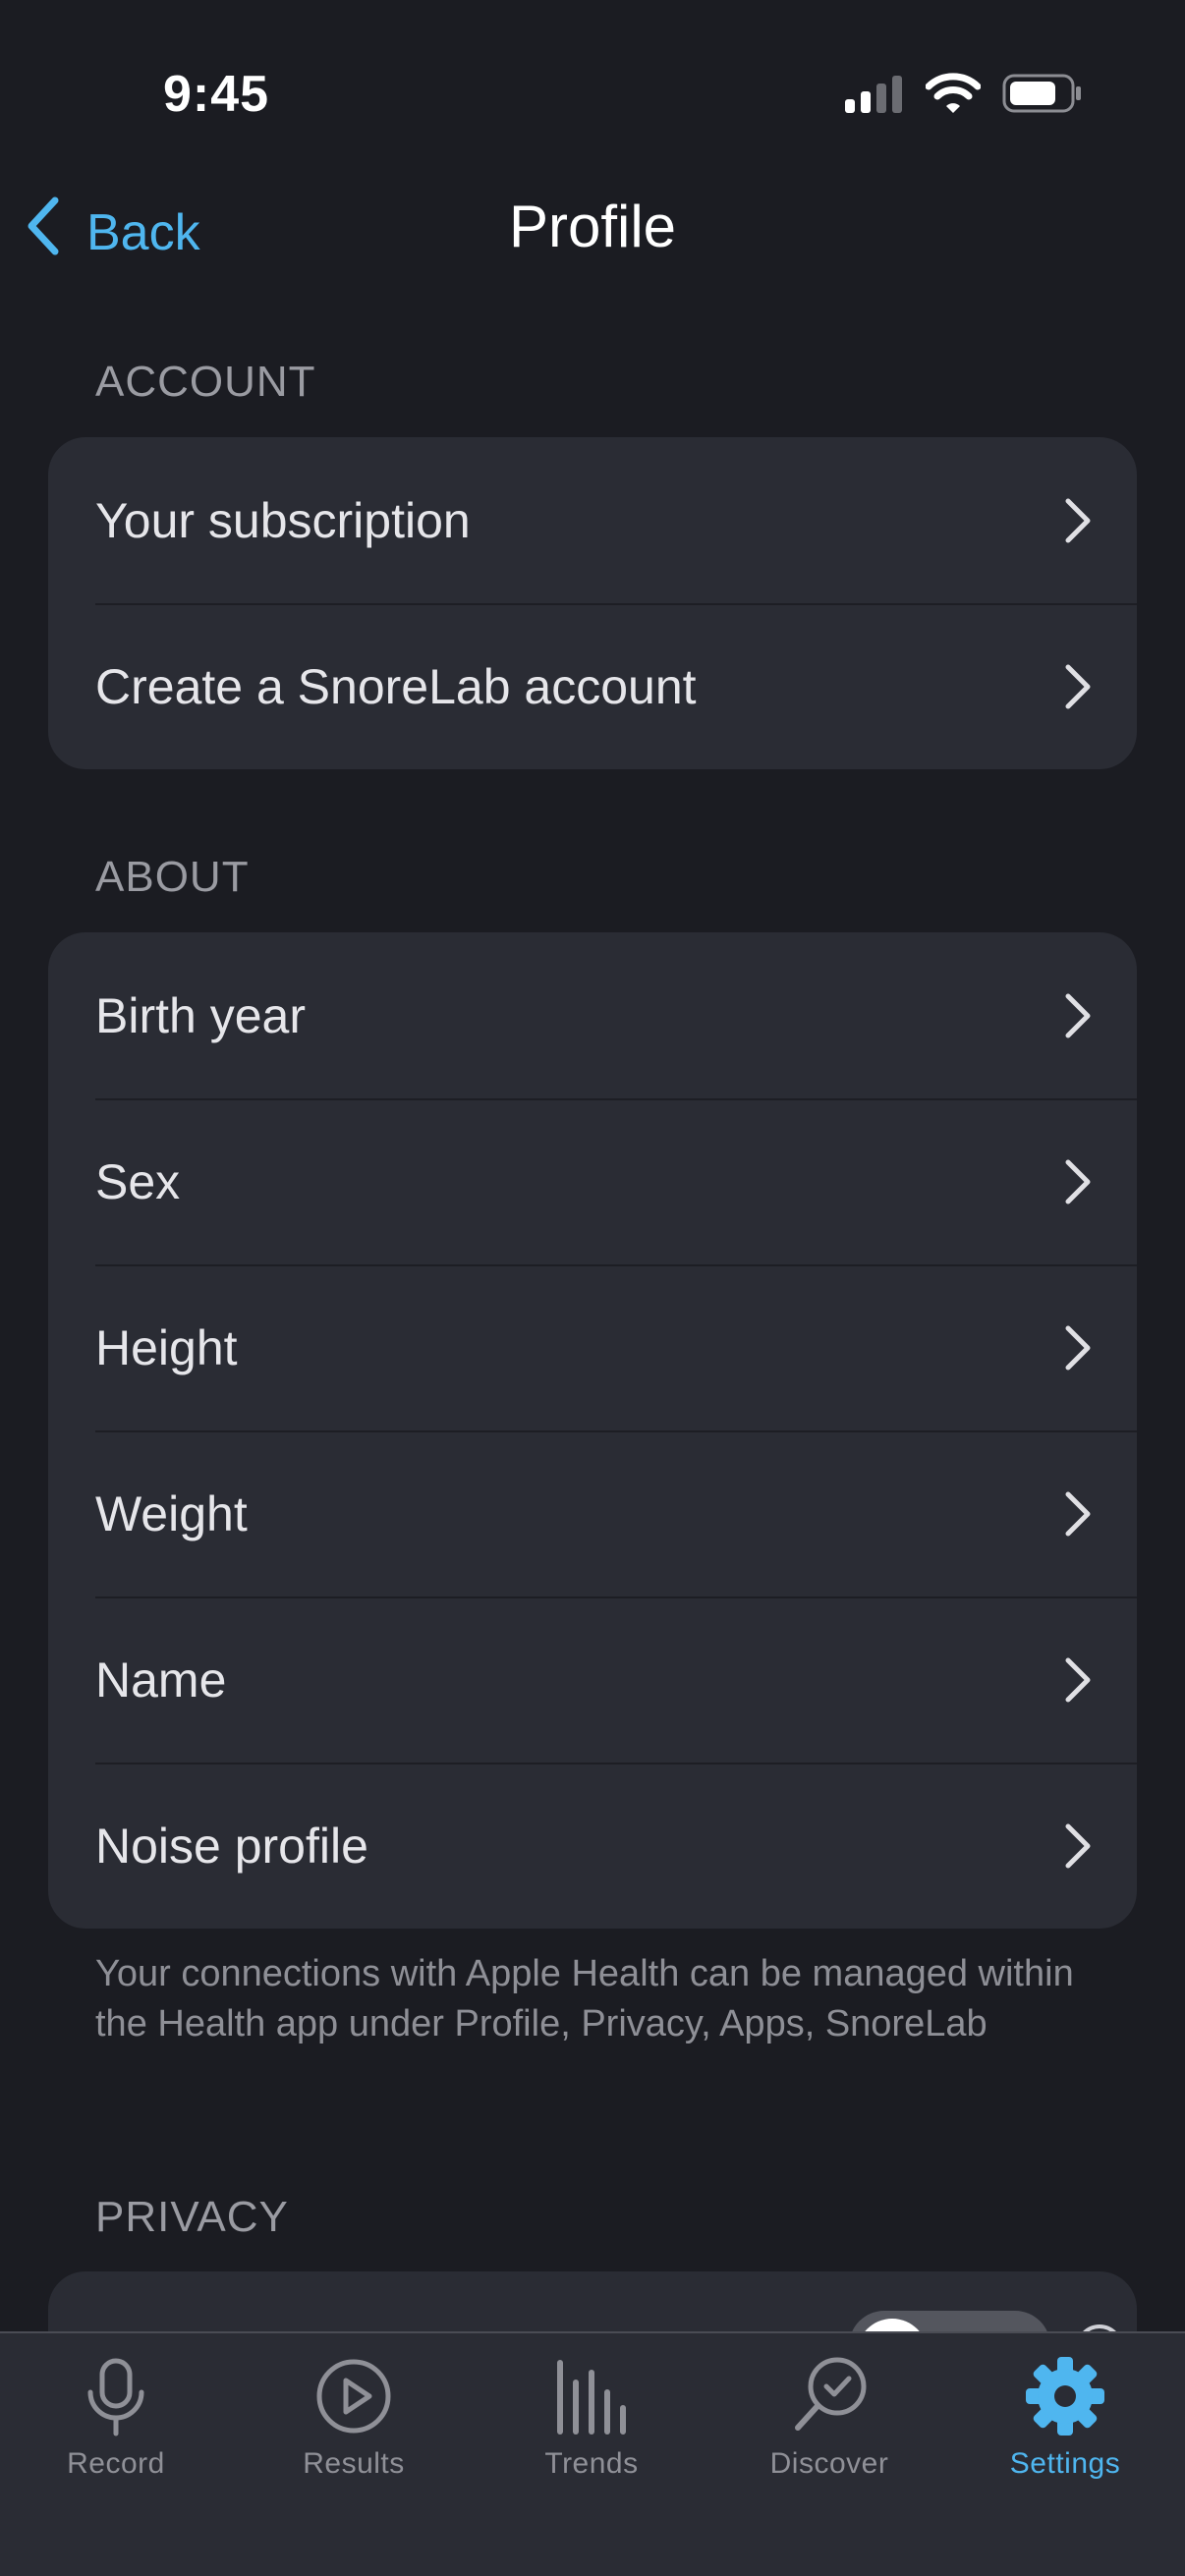  Describe the element at coordinates (592, 1846) in the screenshot. I see `row-noise-profile: Noise profile` at that location.